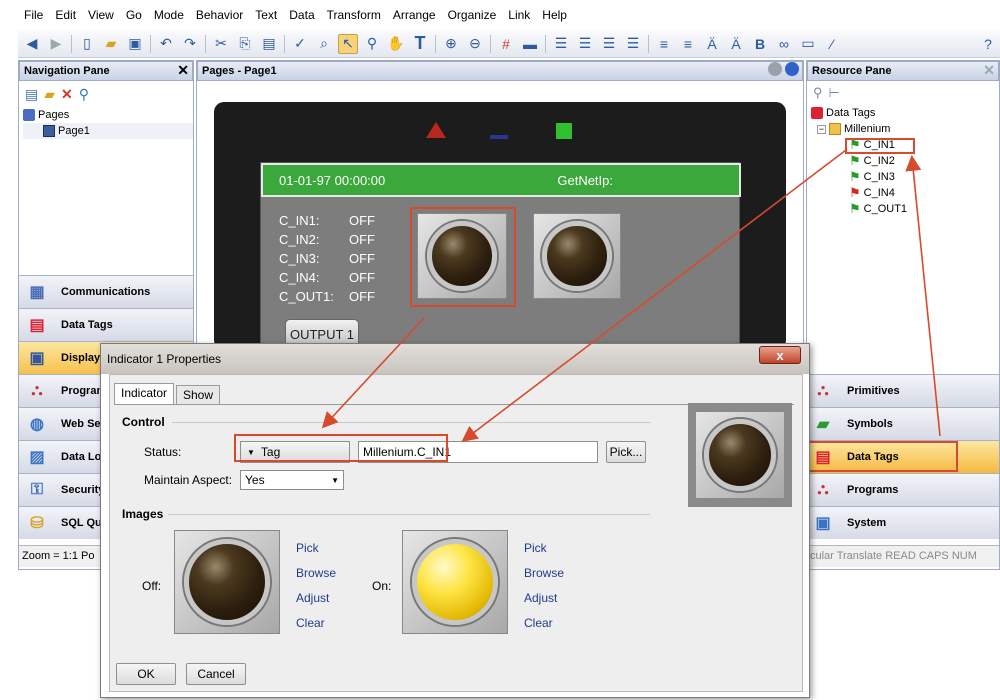 The height and width of the screenshot is (700, 1000). Describe the element at coordinates (312, 598) in the screenshot. I see `off-adjust-link: Adjust` at that location.